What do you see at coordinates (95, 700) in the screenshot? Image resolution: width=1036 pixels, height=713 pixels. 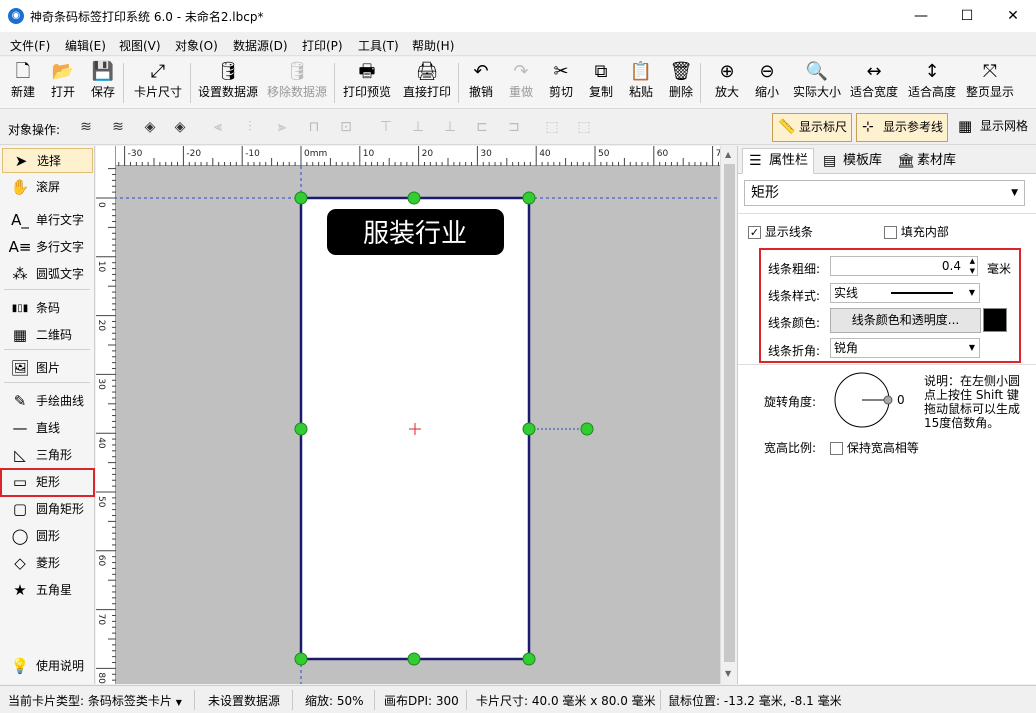 I see `status-card-type: 当前卡片类型: 条码标签类卡片 ▼` at bounding box center [95, 700].